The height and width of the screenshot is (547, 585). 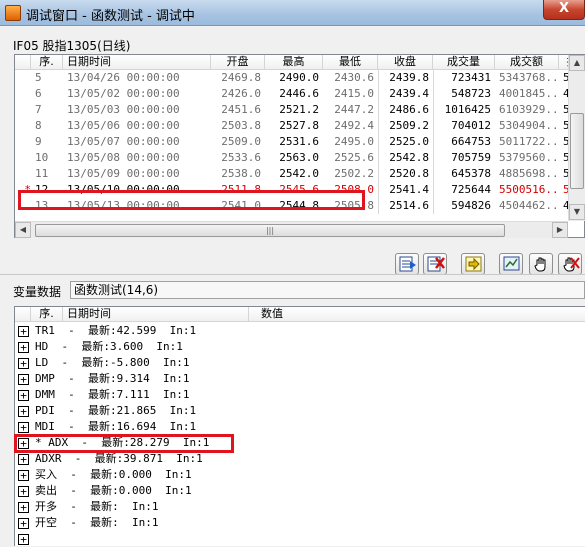 I want to click on cell-low: 2430.6, so click(x=354, y=77).